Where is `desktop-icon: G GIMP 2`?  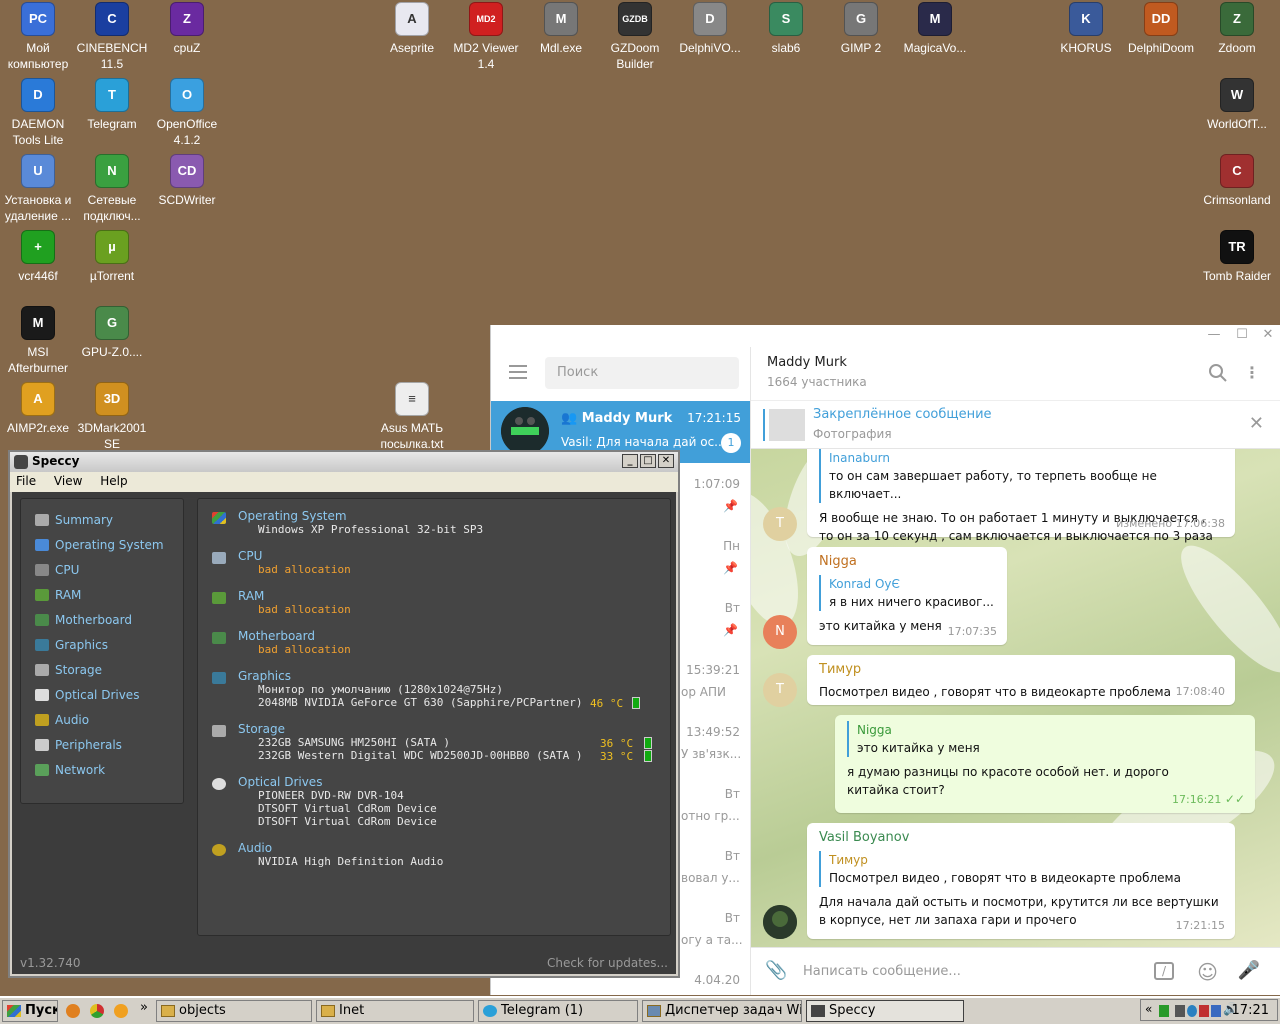 desktop-icon: G GIMP 2 is located at coordinates (861, 29).